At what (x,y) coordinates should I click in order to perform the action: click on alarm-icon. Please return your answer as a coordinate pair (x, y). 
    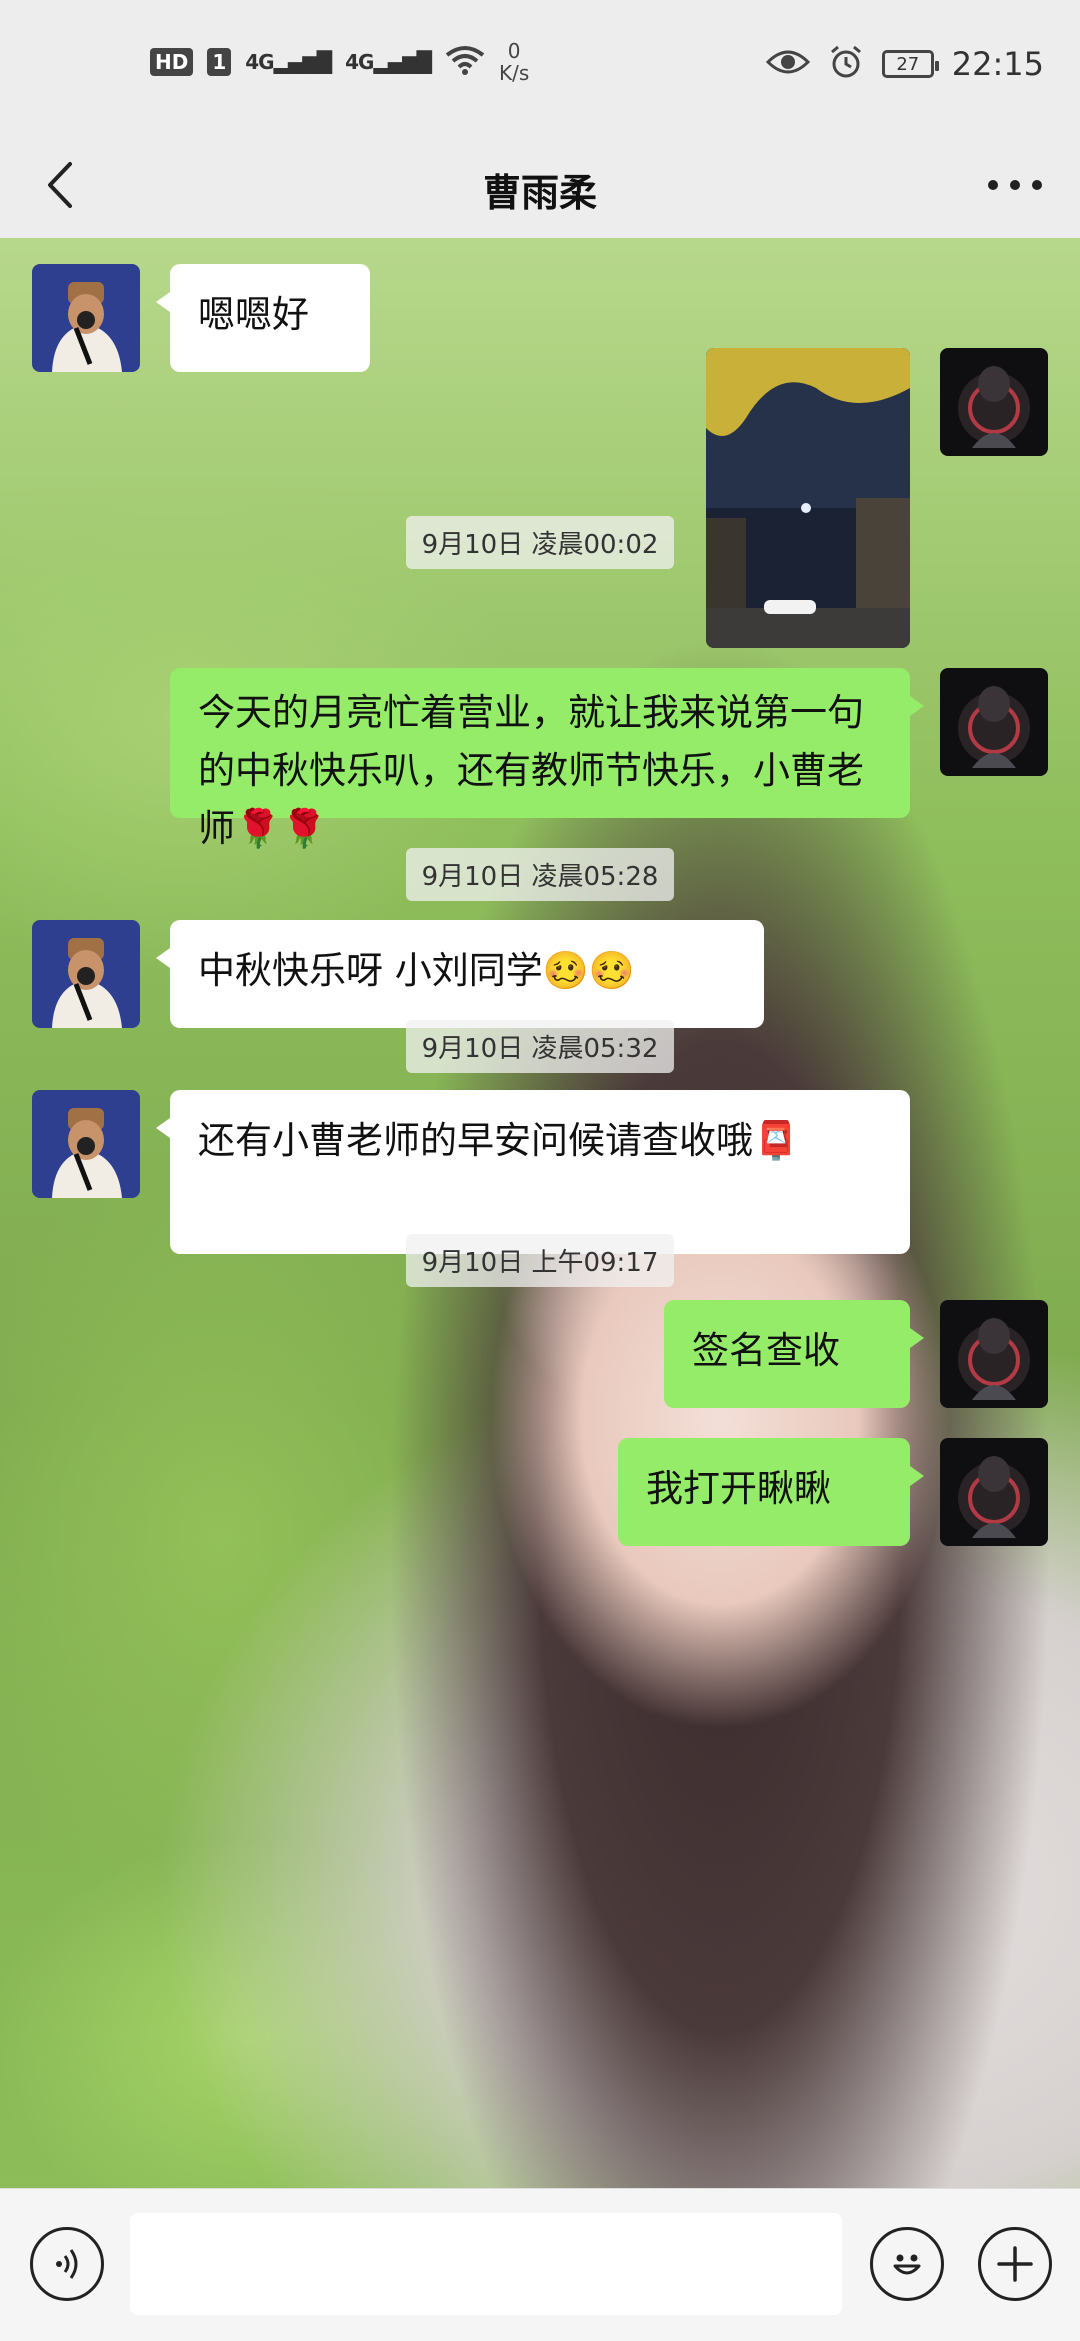
    Looking at the image, I should click on (846, 64).